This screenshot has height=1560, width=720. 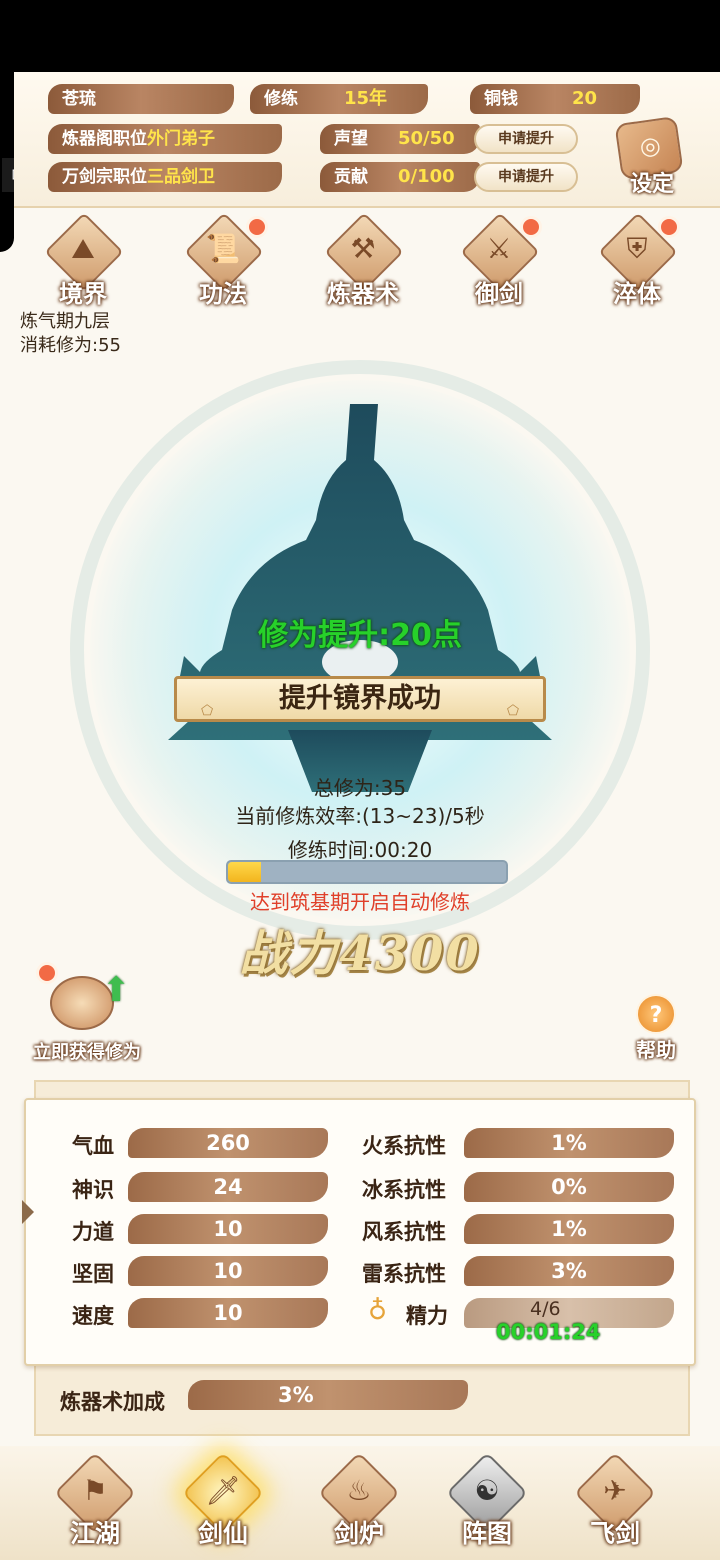 I want to click on stat-label-spirit: 神识, so click(x=93, y=1190).